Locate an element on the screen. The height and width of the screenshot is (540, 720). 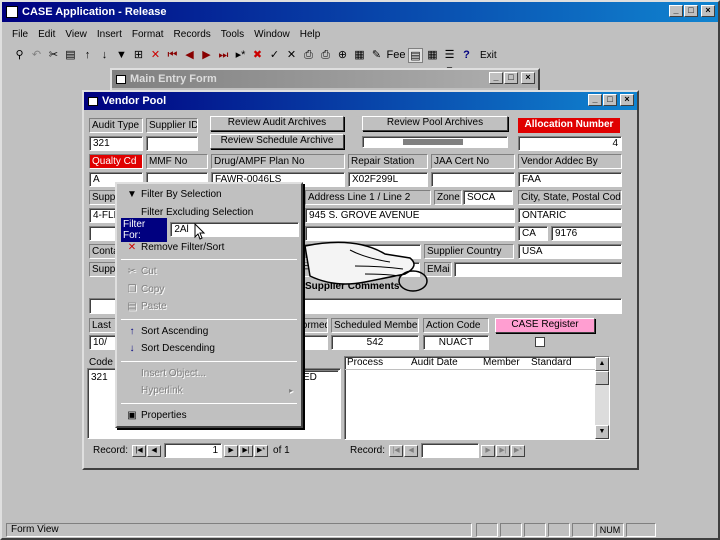
filter-selection-icon: ▼ is located at coordinates (121, 55).